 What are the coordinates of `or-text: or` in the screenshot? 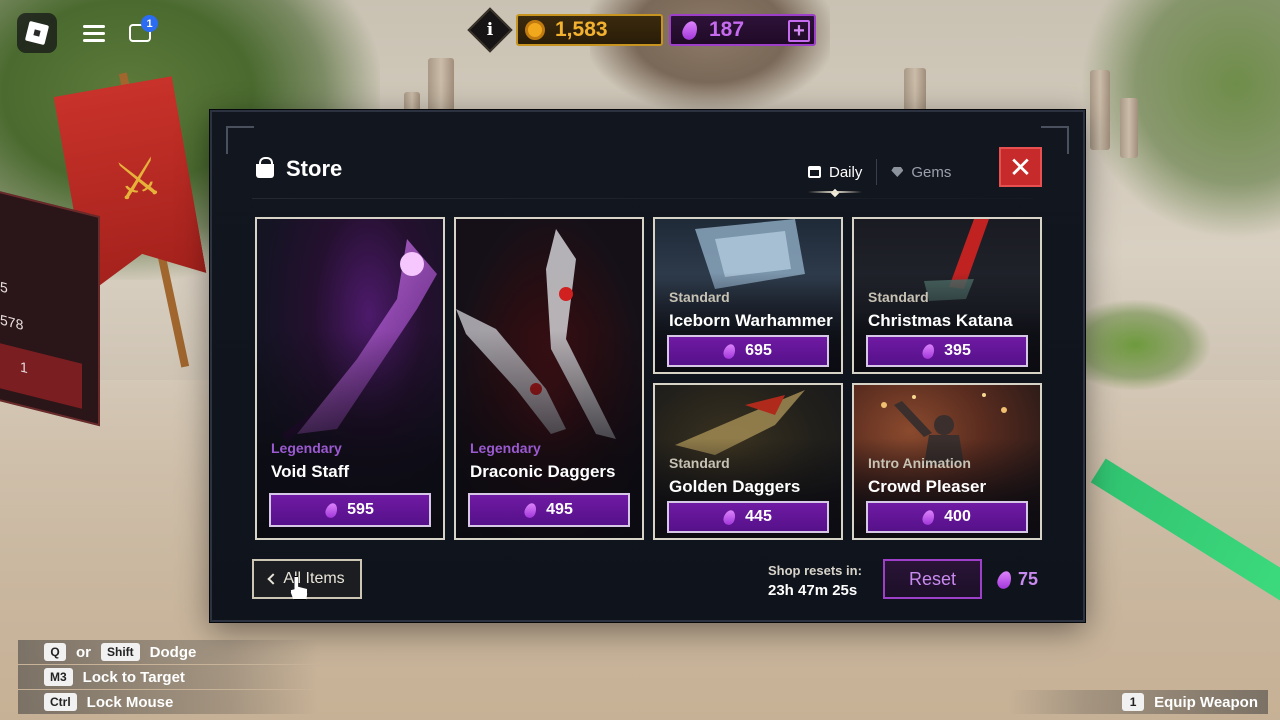 It's located at (83, 652).